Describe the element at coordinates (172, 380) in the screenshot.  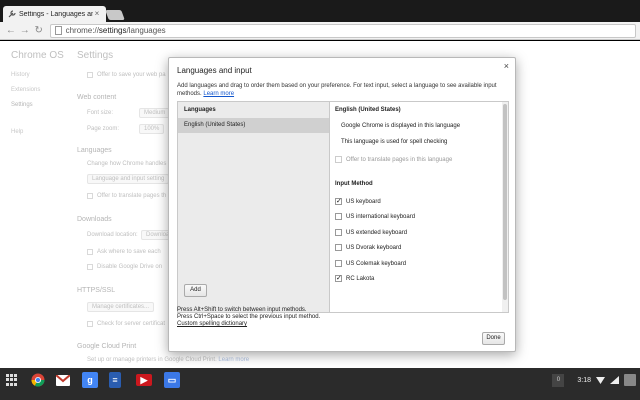
I see `files-icon: ▭` at that location.